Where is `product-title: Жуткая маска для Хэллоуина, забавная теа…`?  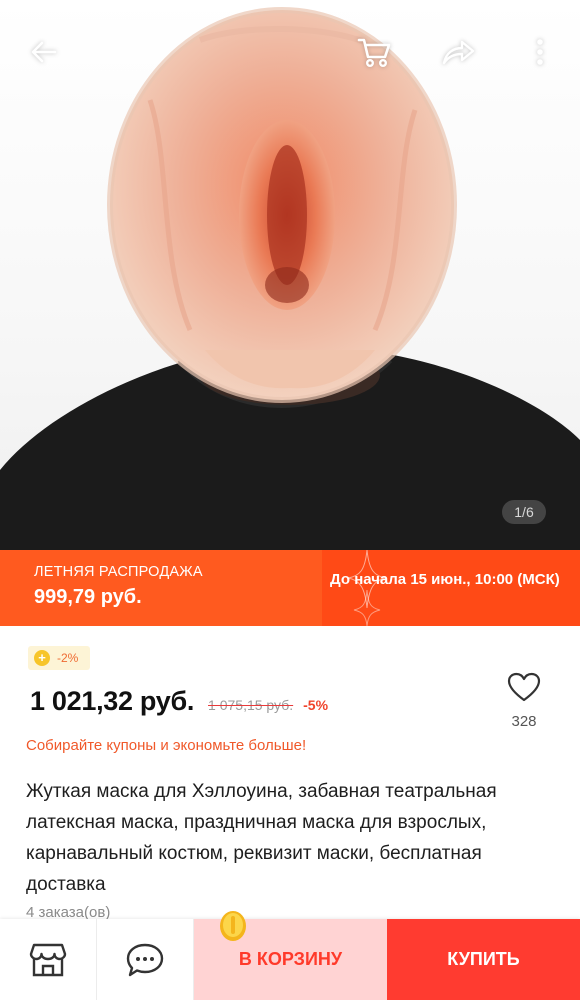 product-title: Жуткая маска для Хэллоуина, забавная теа… is located at coordinates (261, 838).